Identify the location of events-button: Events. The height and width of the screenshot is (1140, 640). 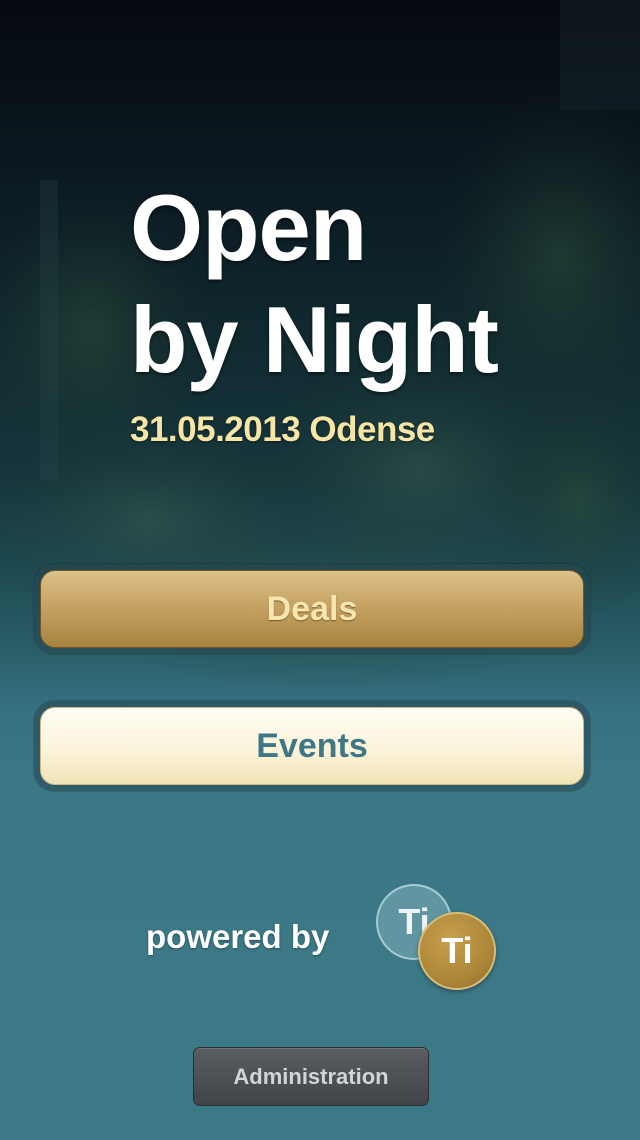
(312, 746).